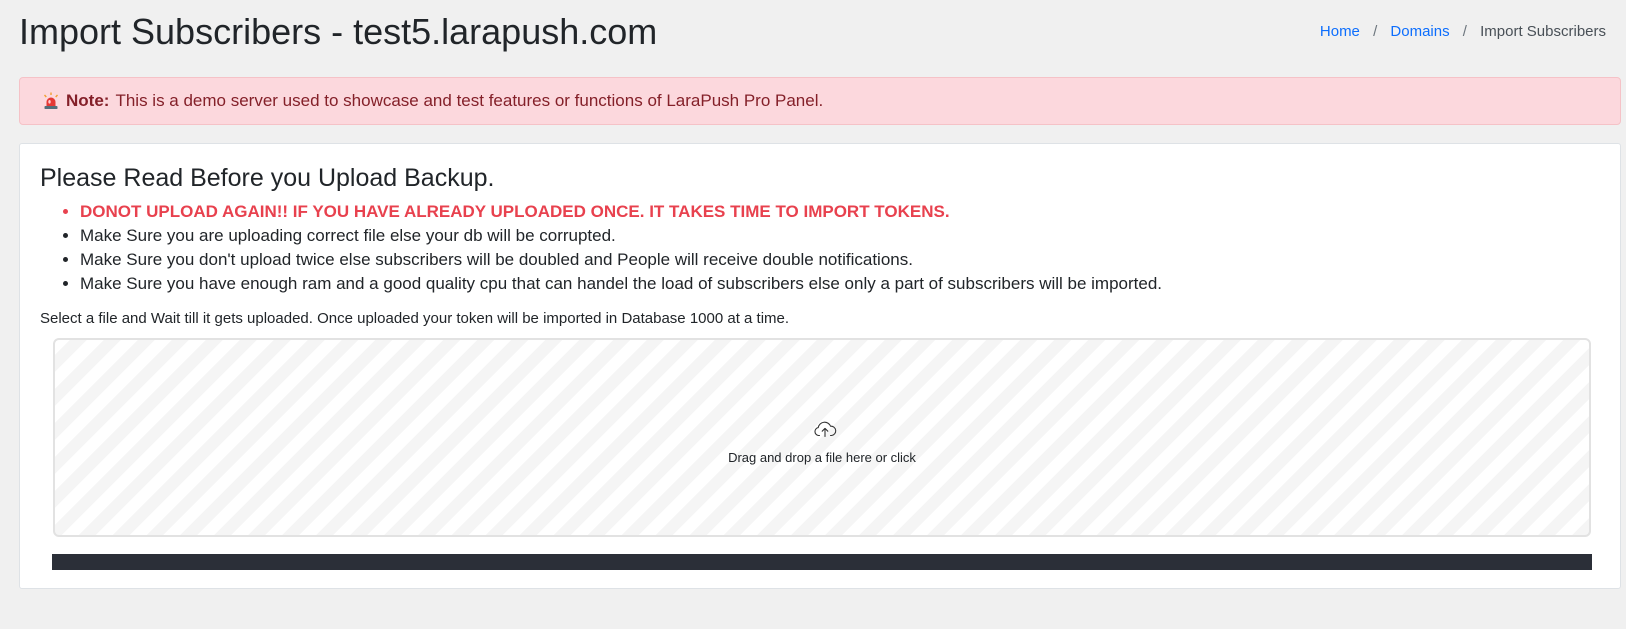 This screenshot has height=629, width=1626. I want to click on breadcrumb: Home / Domains / Import Subscribers, so click(1463, 32).